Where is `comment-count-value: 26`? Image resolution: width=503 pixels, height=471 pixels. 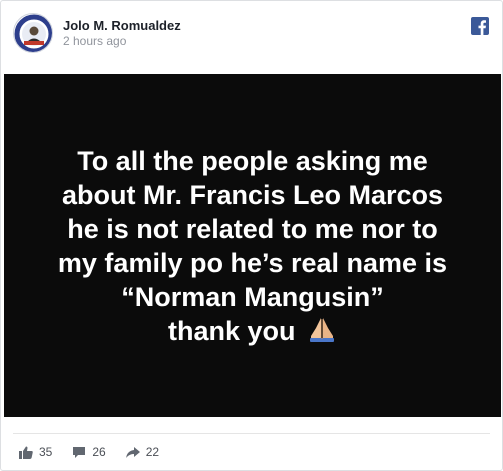
comment-count-value: 26 is located at coordinates (99, 452).